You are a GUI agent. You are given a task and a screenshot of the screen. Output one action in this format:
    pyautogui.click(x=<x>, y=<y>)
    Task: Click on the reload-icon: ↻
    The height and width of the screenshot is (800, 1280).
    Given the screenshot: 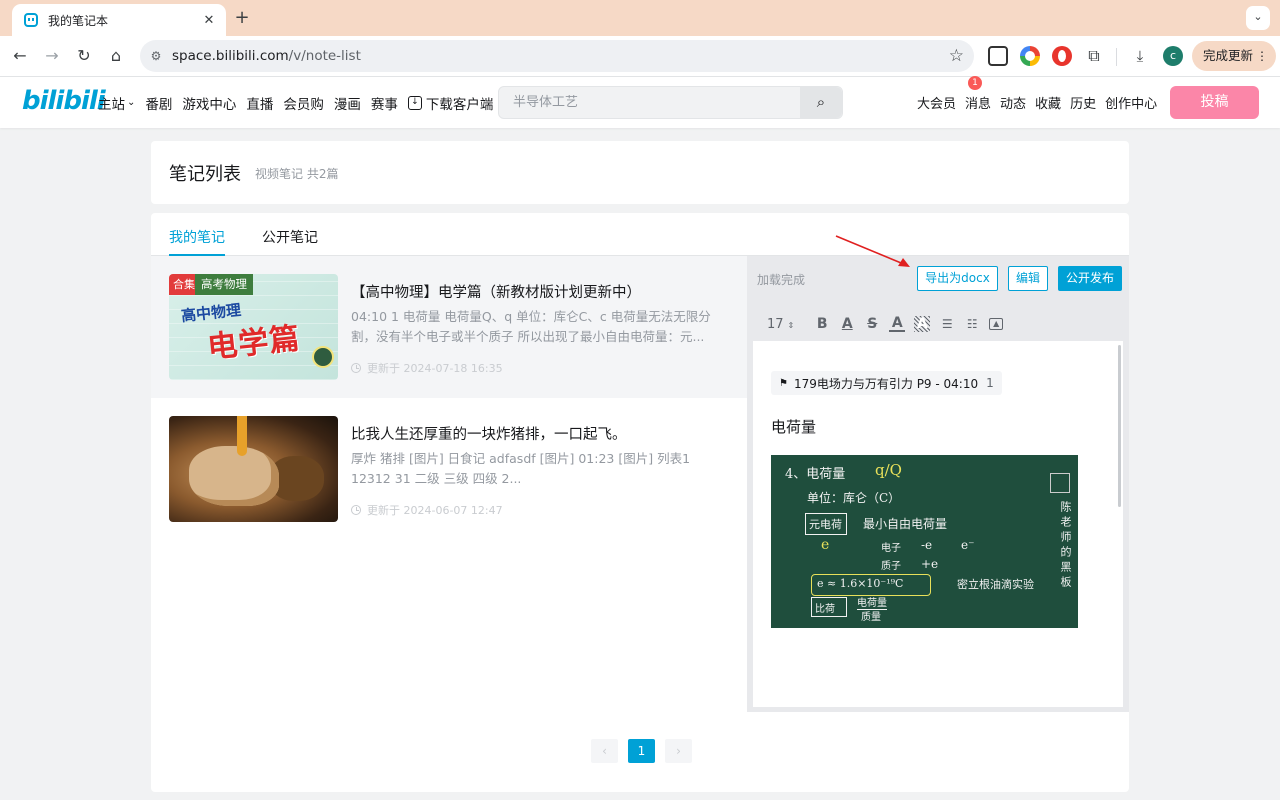 What is the action you would take?
    pyautogui.click(x=84, y=56)
    